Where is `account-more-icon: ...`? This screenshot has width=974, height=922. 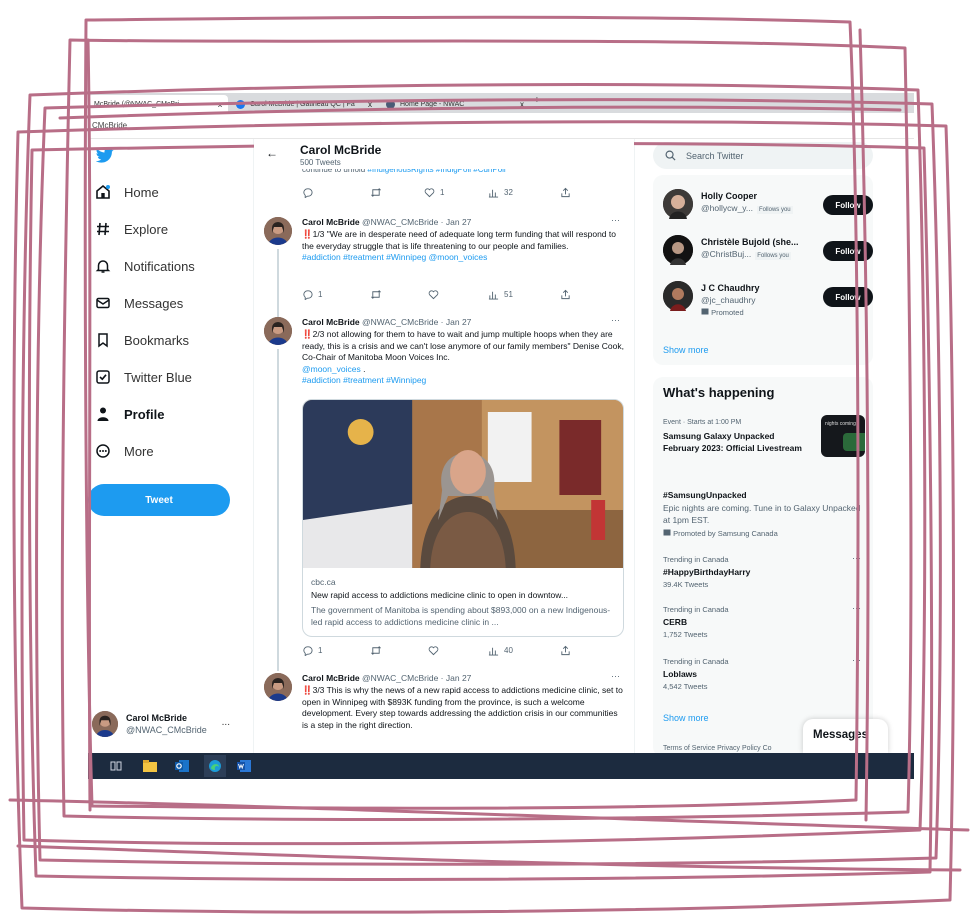
account-more-icon: ... is located at coordinates (226, 722).